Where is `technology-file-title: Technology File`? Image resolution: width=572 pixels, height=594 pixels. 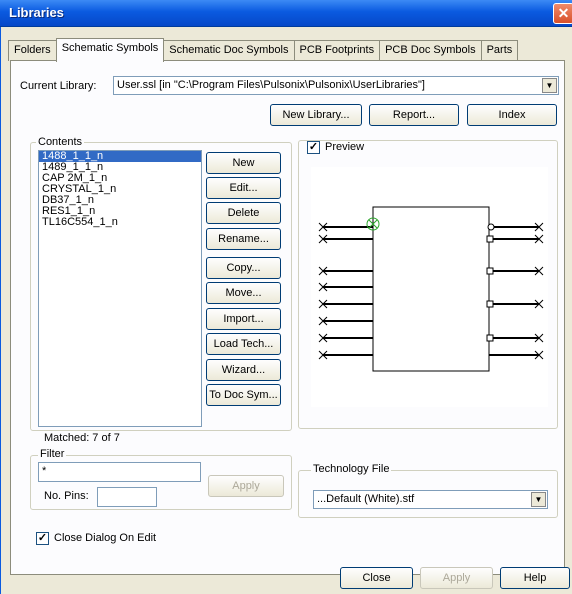 technology-file-title: Technology File is located at coordinates (351, 469).